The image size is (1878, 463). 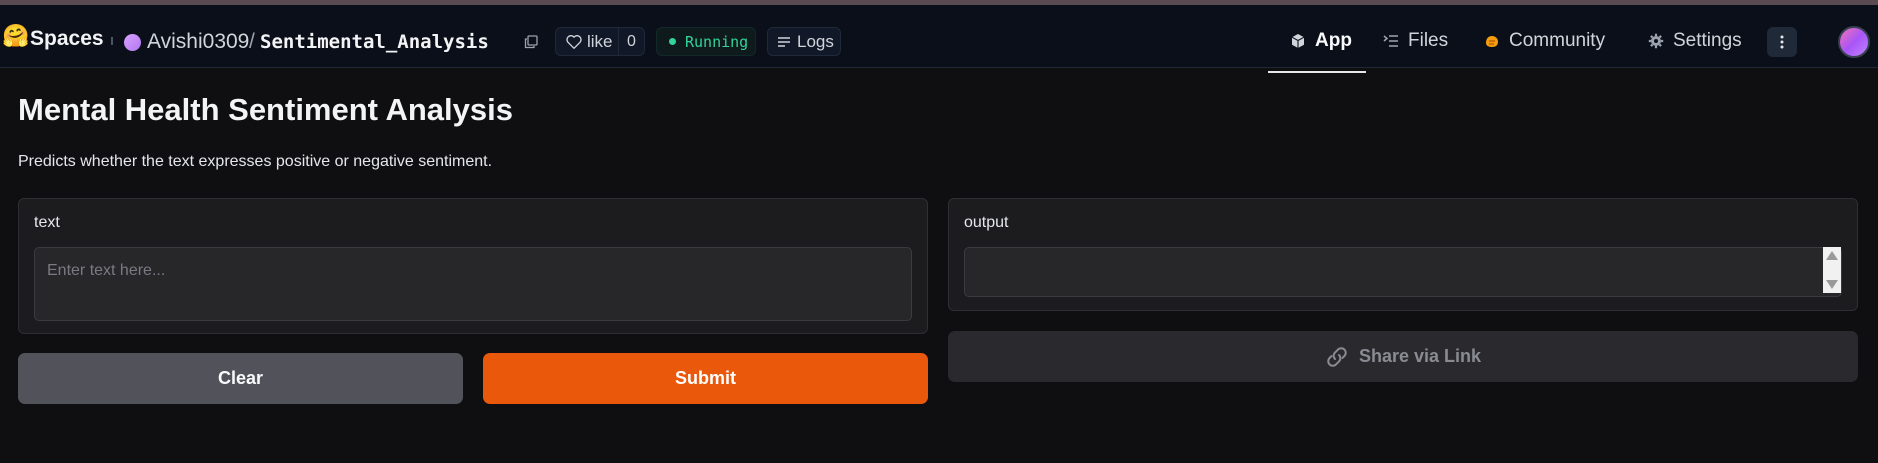 I want to click on more-options-button, so click(x=1782, y=42).